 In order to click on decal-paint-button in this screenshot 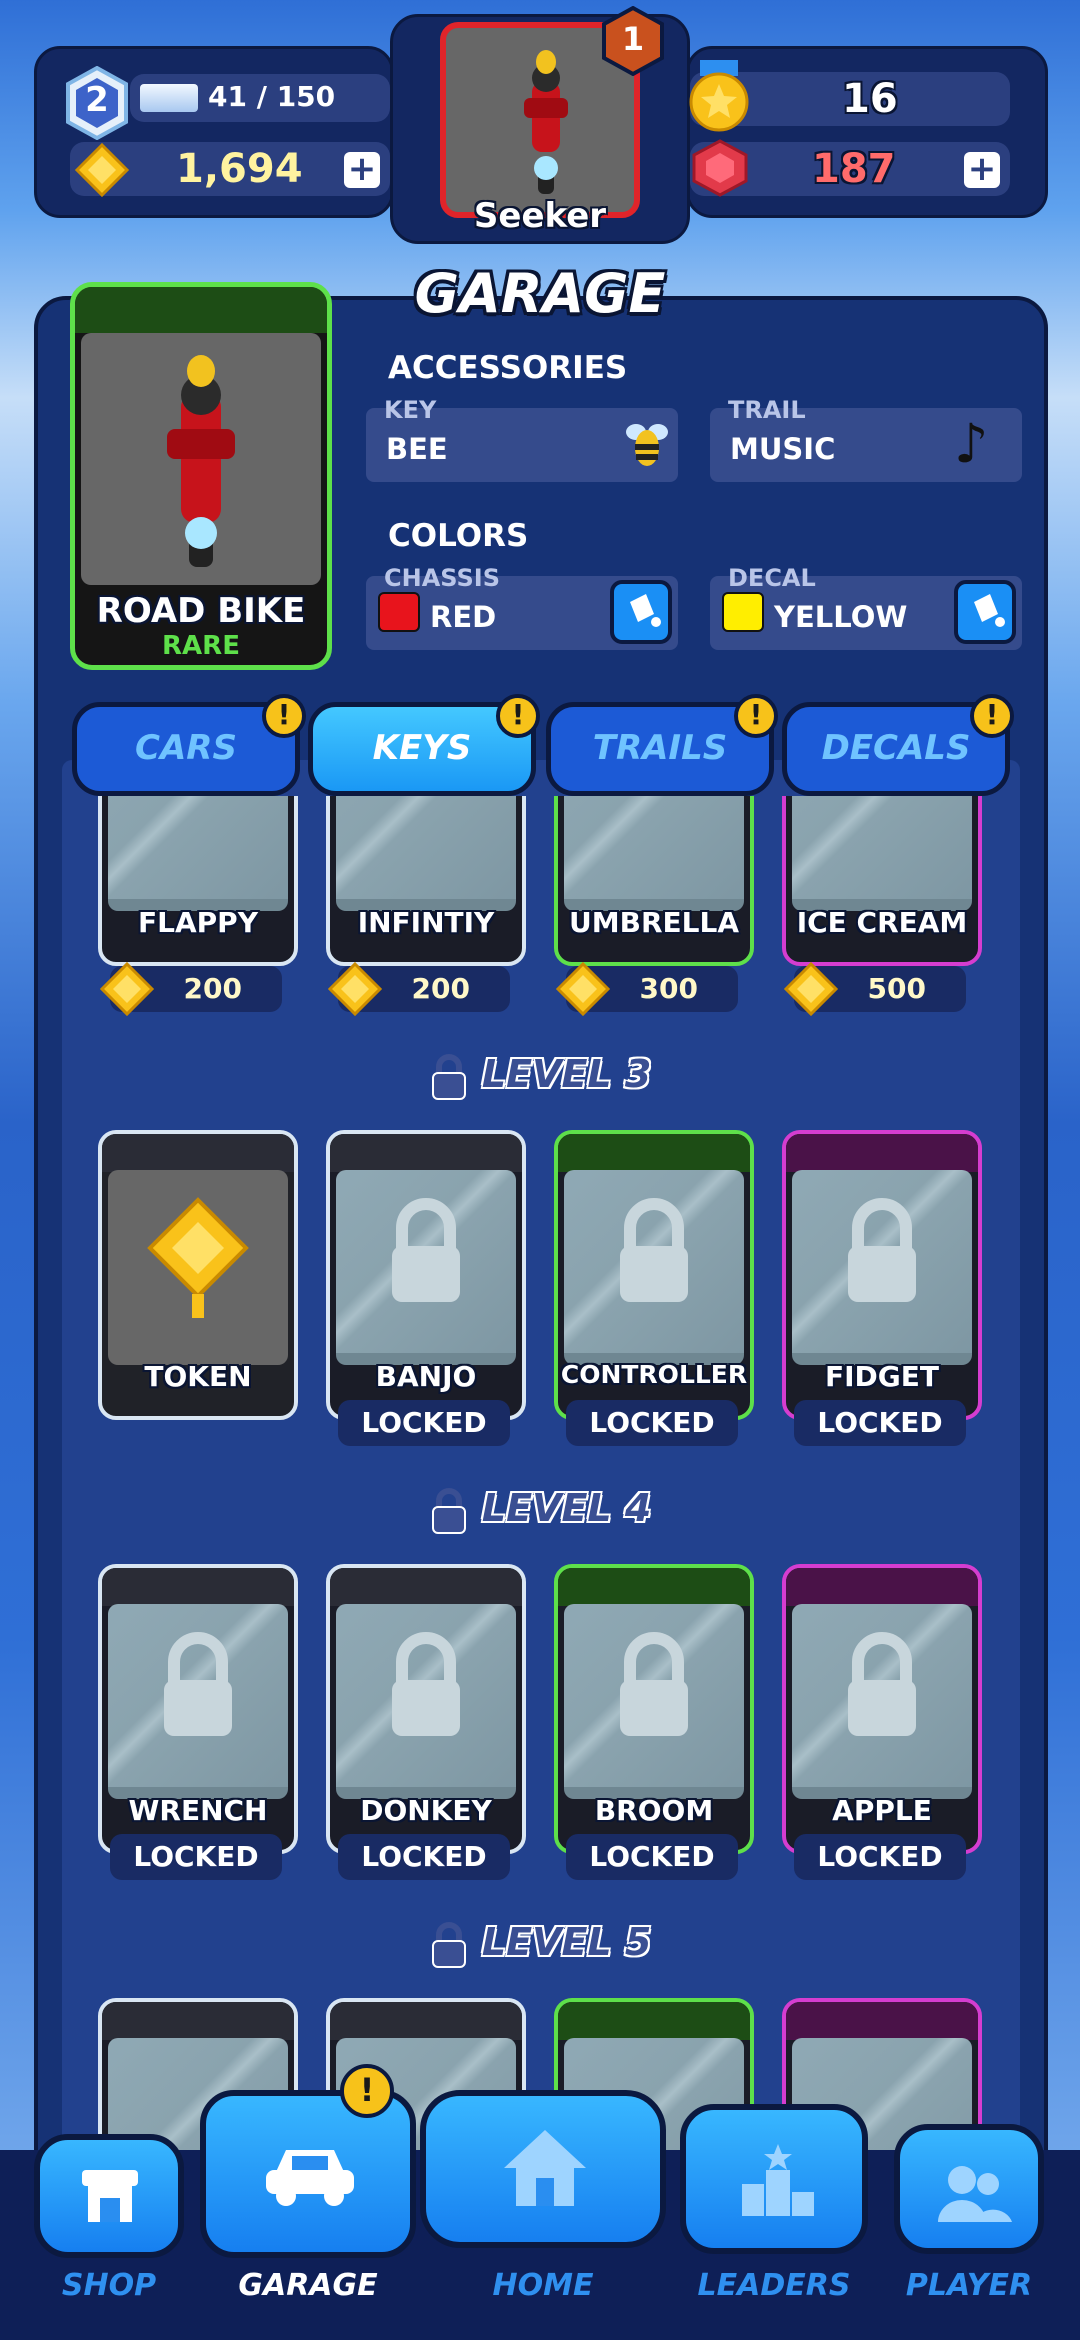, I will do `click(985, 612)`.